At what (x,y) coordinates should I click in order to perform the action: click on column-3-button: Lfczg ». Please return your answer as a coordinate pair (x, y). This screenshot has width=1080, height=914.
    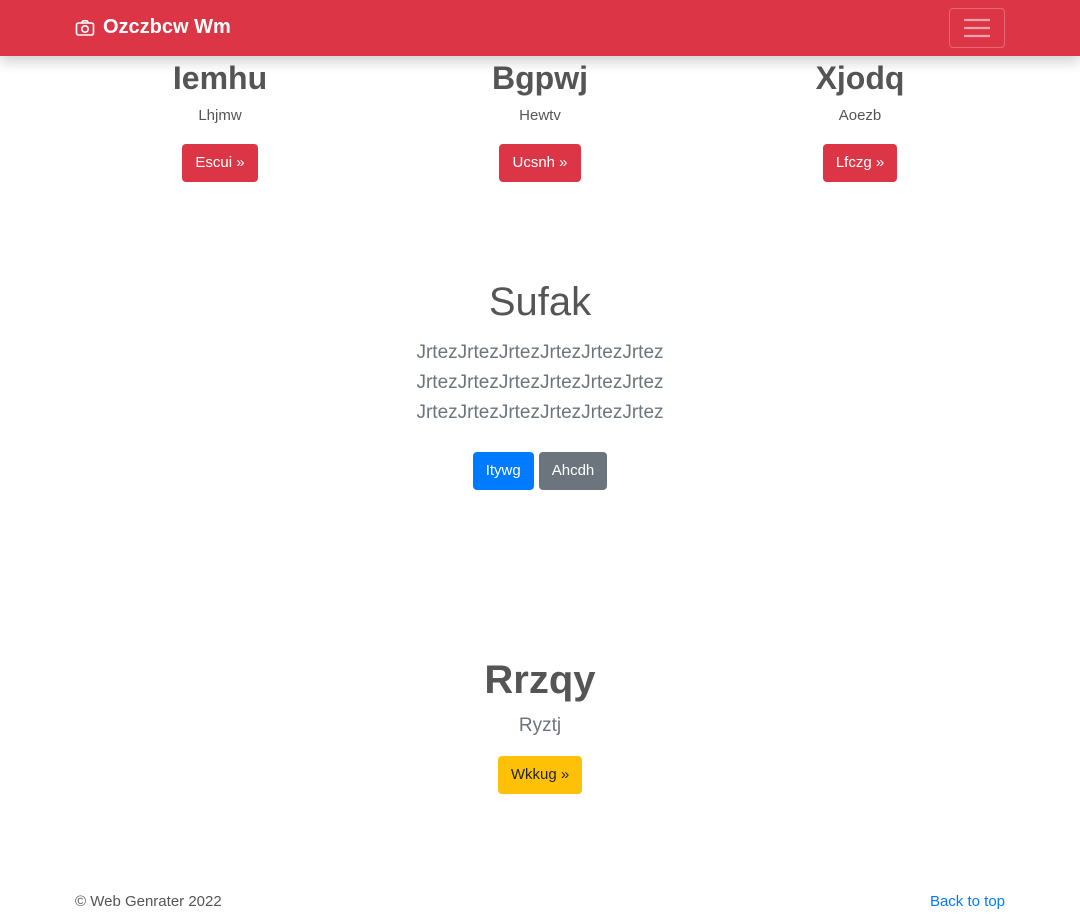
    Looking at the image, I should click on (860, 163).